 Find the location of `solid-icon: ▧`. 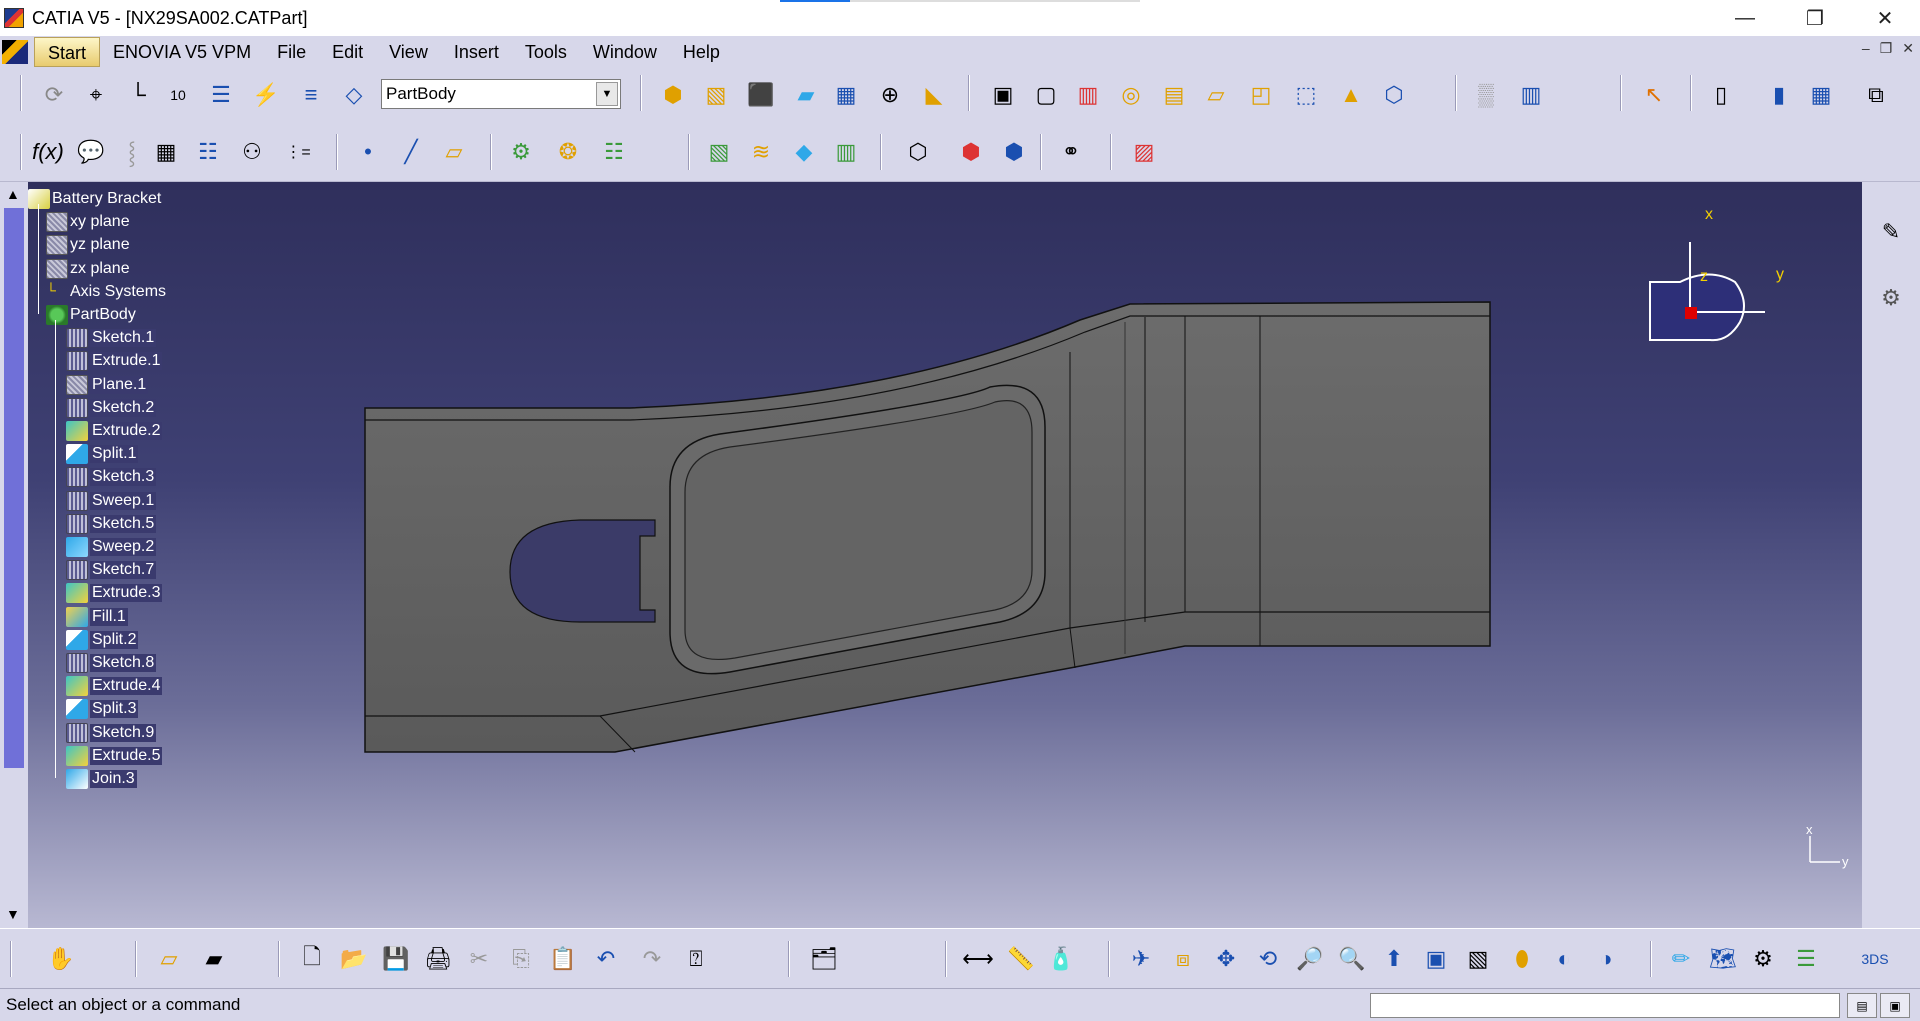

solid-icon: ▧ is located at coordinates (719, 152).